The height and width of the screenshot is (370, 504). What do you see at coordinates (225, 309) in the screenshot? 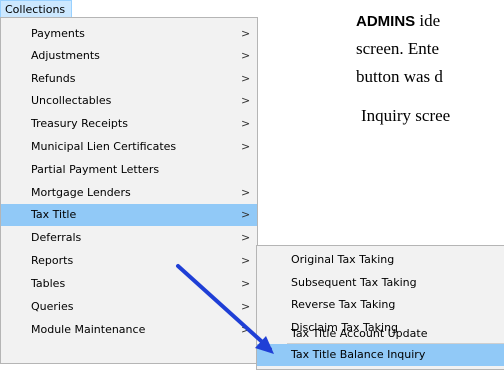
I see `annotation-arrow-icon` at bounding box center [225, 309].